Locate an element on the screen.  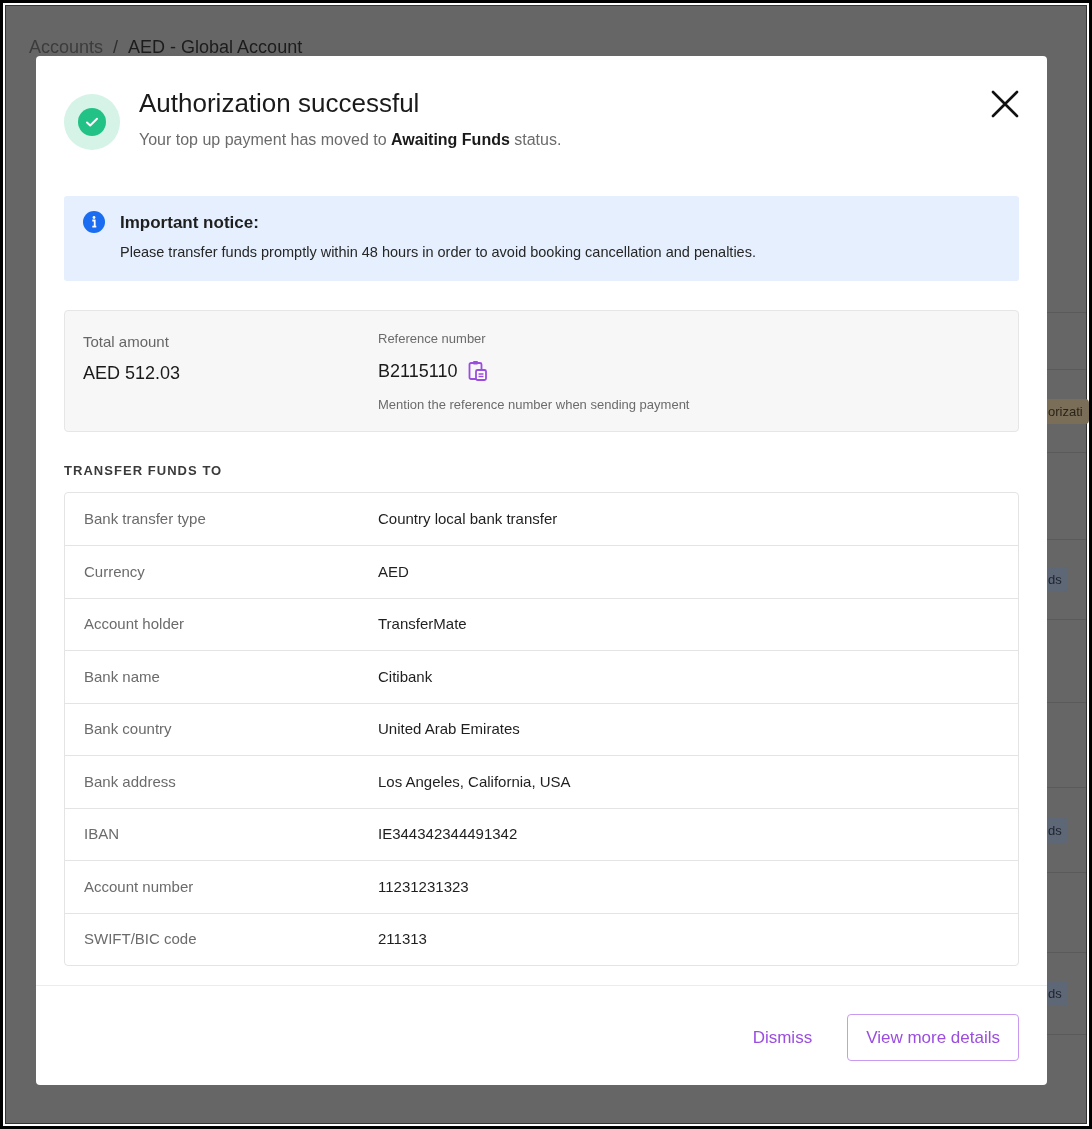
total-amount-label: Total amount is located at coordinates (126, 342).